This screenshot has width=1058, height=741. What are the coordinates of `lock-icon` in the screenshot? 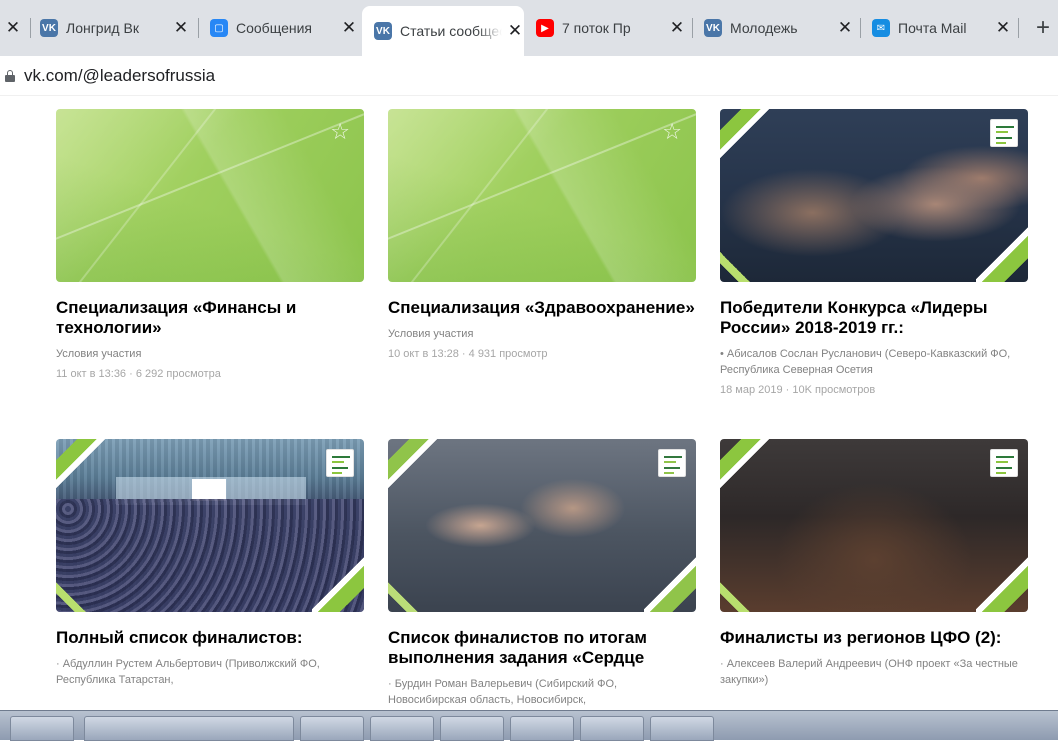 It's located at (10, 75).